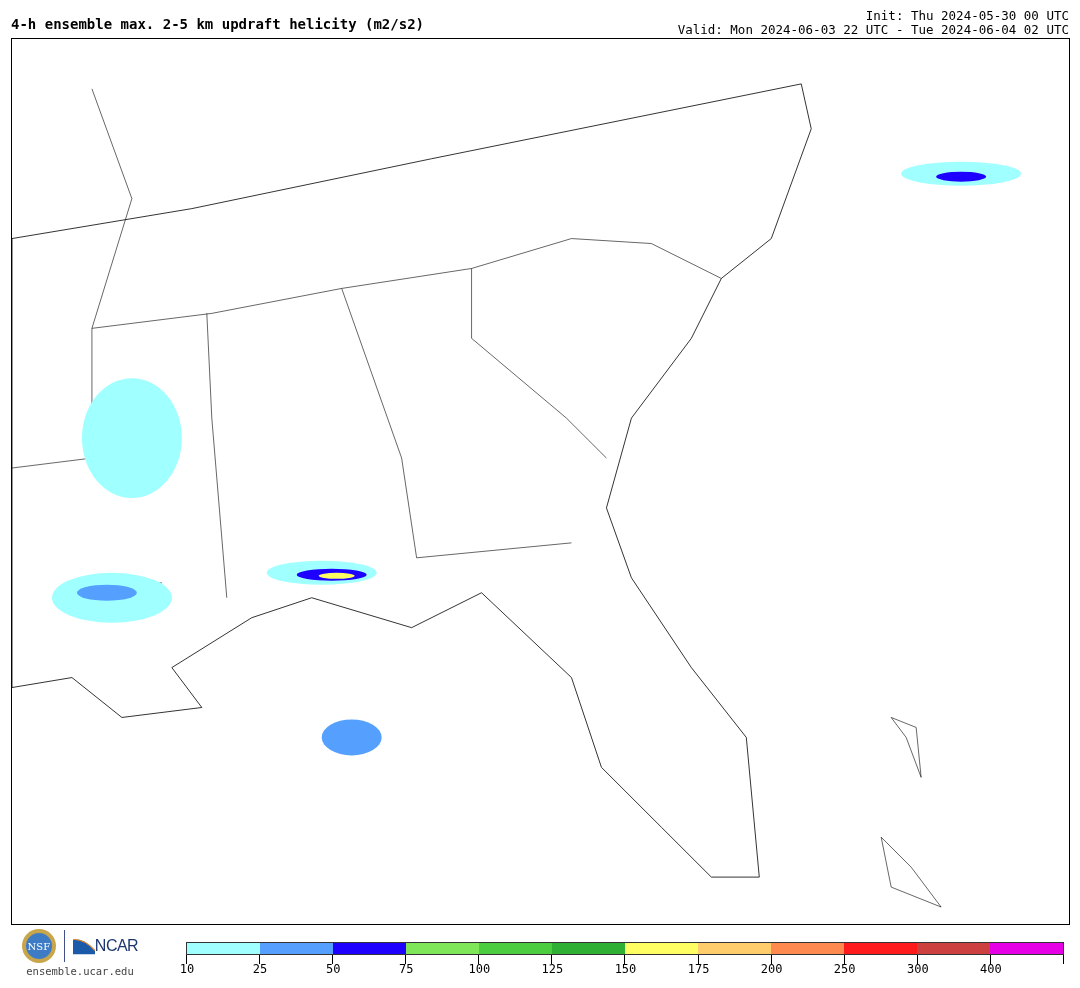  What do you see at coordinates (698, 969) in the screenshot?
I see `colorbar-tick-label: 175` at bounding box center [698, 969].